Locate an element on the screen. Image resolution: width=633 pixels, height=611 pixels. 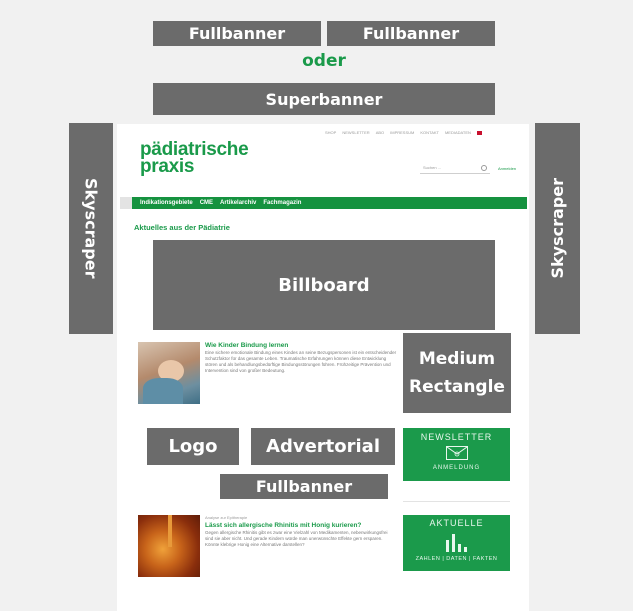
skyscraper-ad-left: Skyscraper is located at coordinates (91, 228).